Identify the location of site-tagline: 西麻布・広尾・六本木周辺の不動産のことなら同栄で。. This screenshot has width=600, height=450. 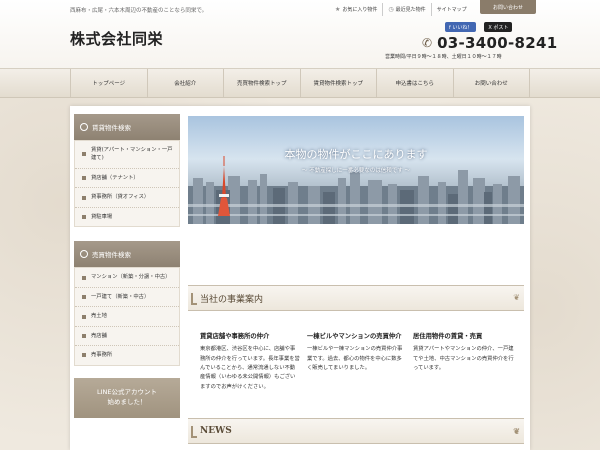
(139, 11).